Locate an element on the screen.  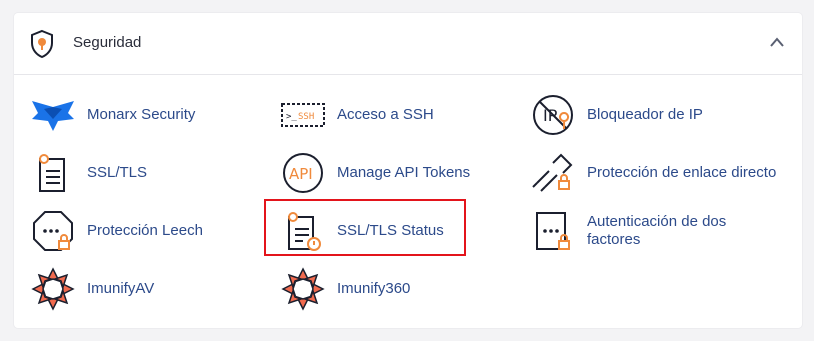
ssh-terminal-icon: >_ SSH is located at coordinates (303, 115).